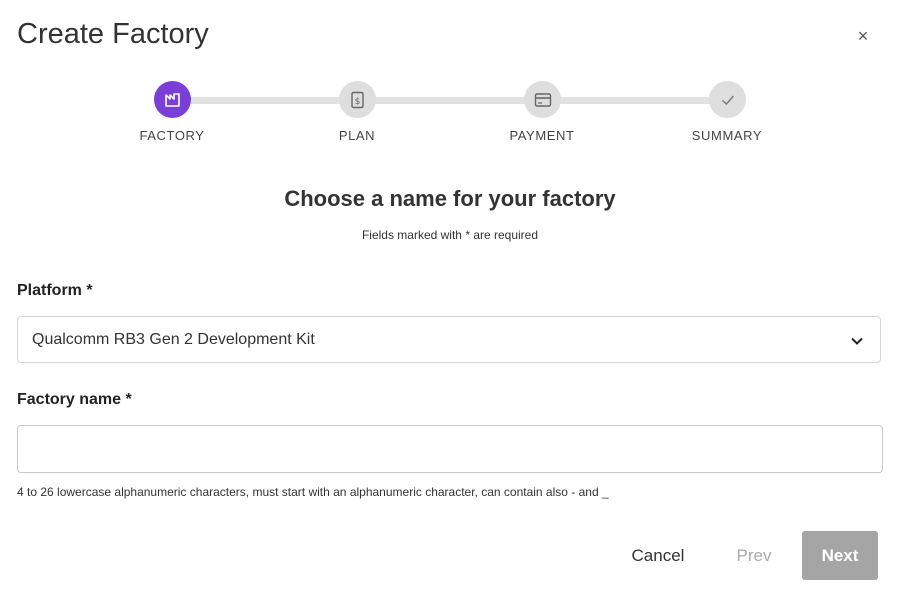 The image size is (900, 600). I want to click on step-label-summary: SUMMARY, so click(727, 135).